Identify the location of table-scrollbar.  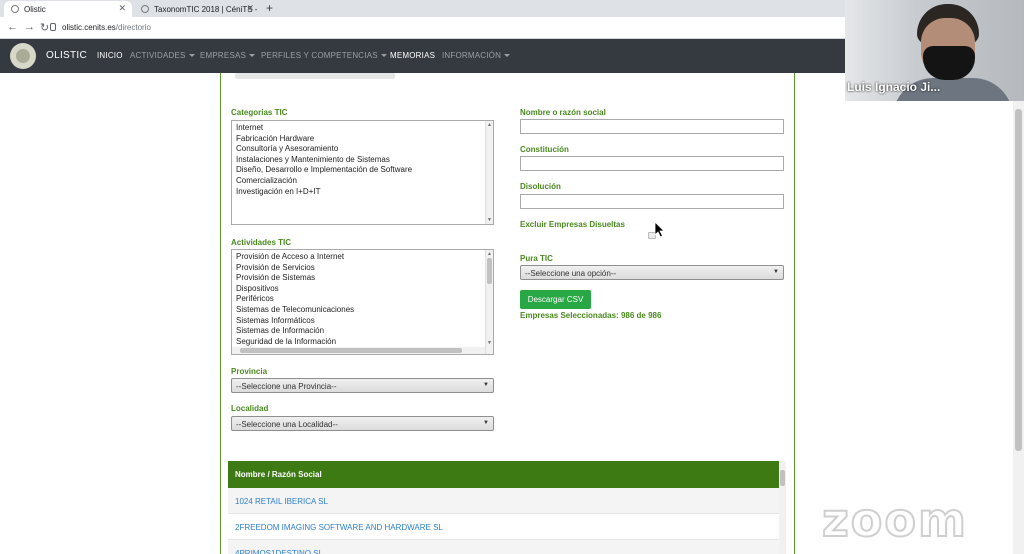
(782, 507).